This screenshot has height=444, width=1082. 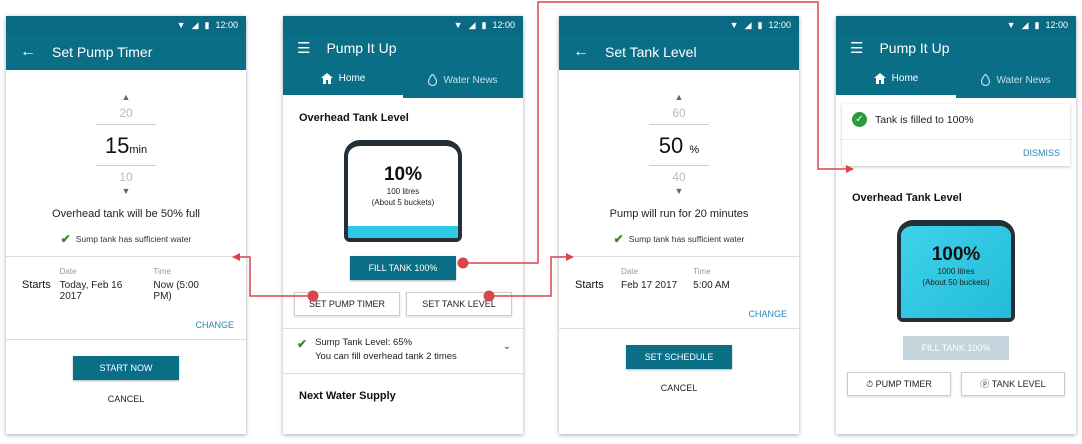 I want to click on tank-litres: 100 litres, so click(x=403, y=191).